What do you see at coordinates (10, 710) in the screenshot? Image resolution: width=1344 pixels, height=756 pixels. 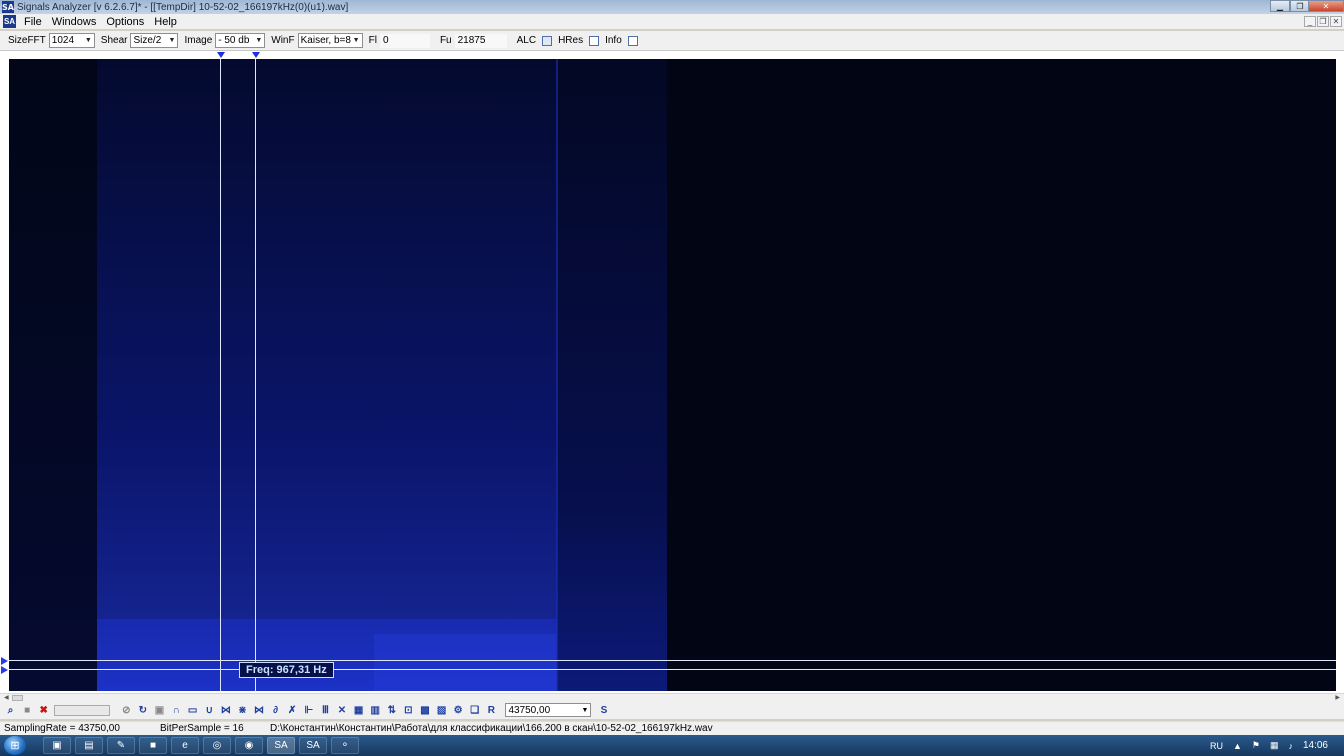 I see `zoom-icon: ⌕` at bounding box center [10, 710].